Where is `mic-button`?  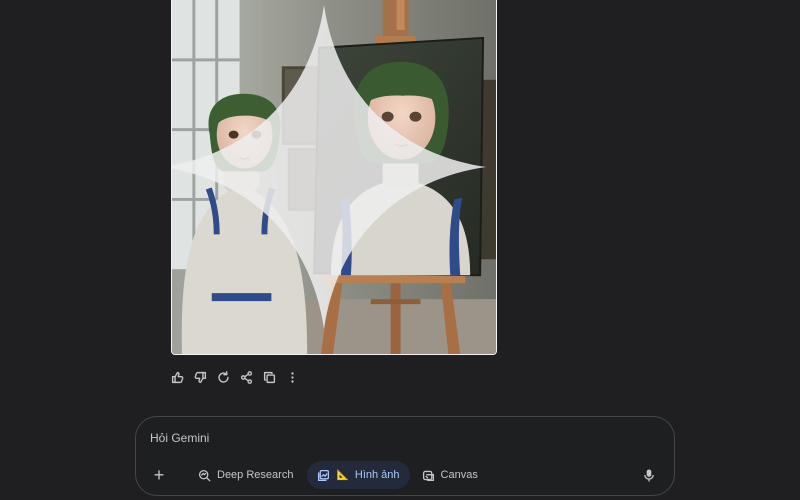
mic-button is located at coordinates (649, 475).